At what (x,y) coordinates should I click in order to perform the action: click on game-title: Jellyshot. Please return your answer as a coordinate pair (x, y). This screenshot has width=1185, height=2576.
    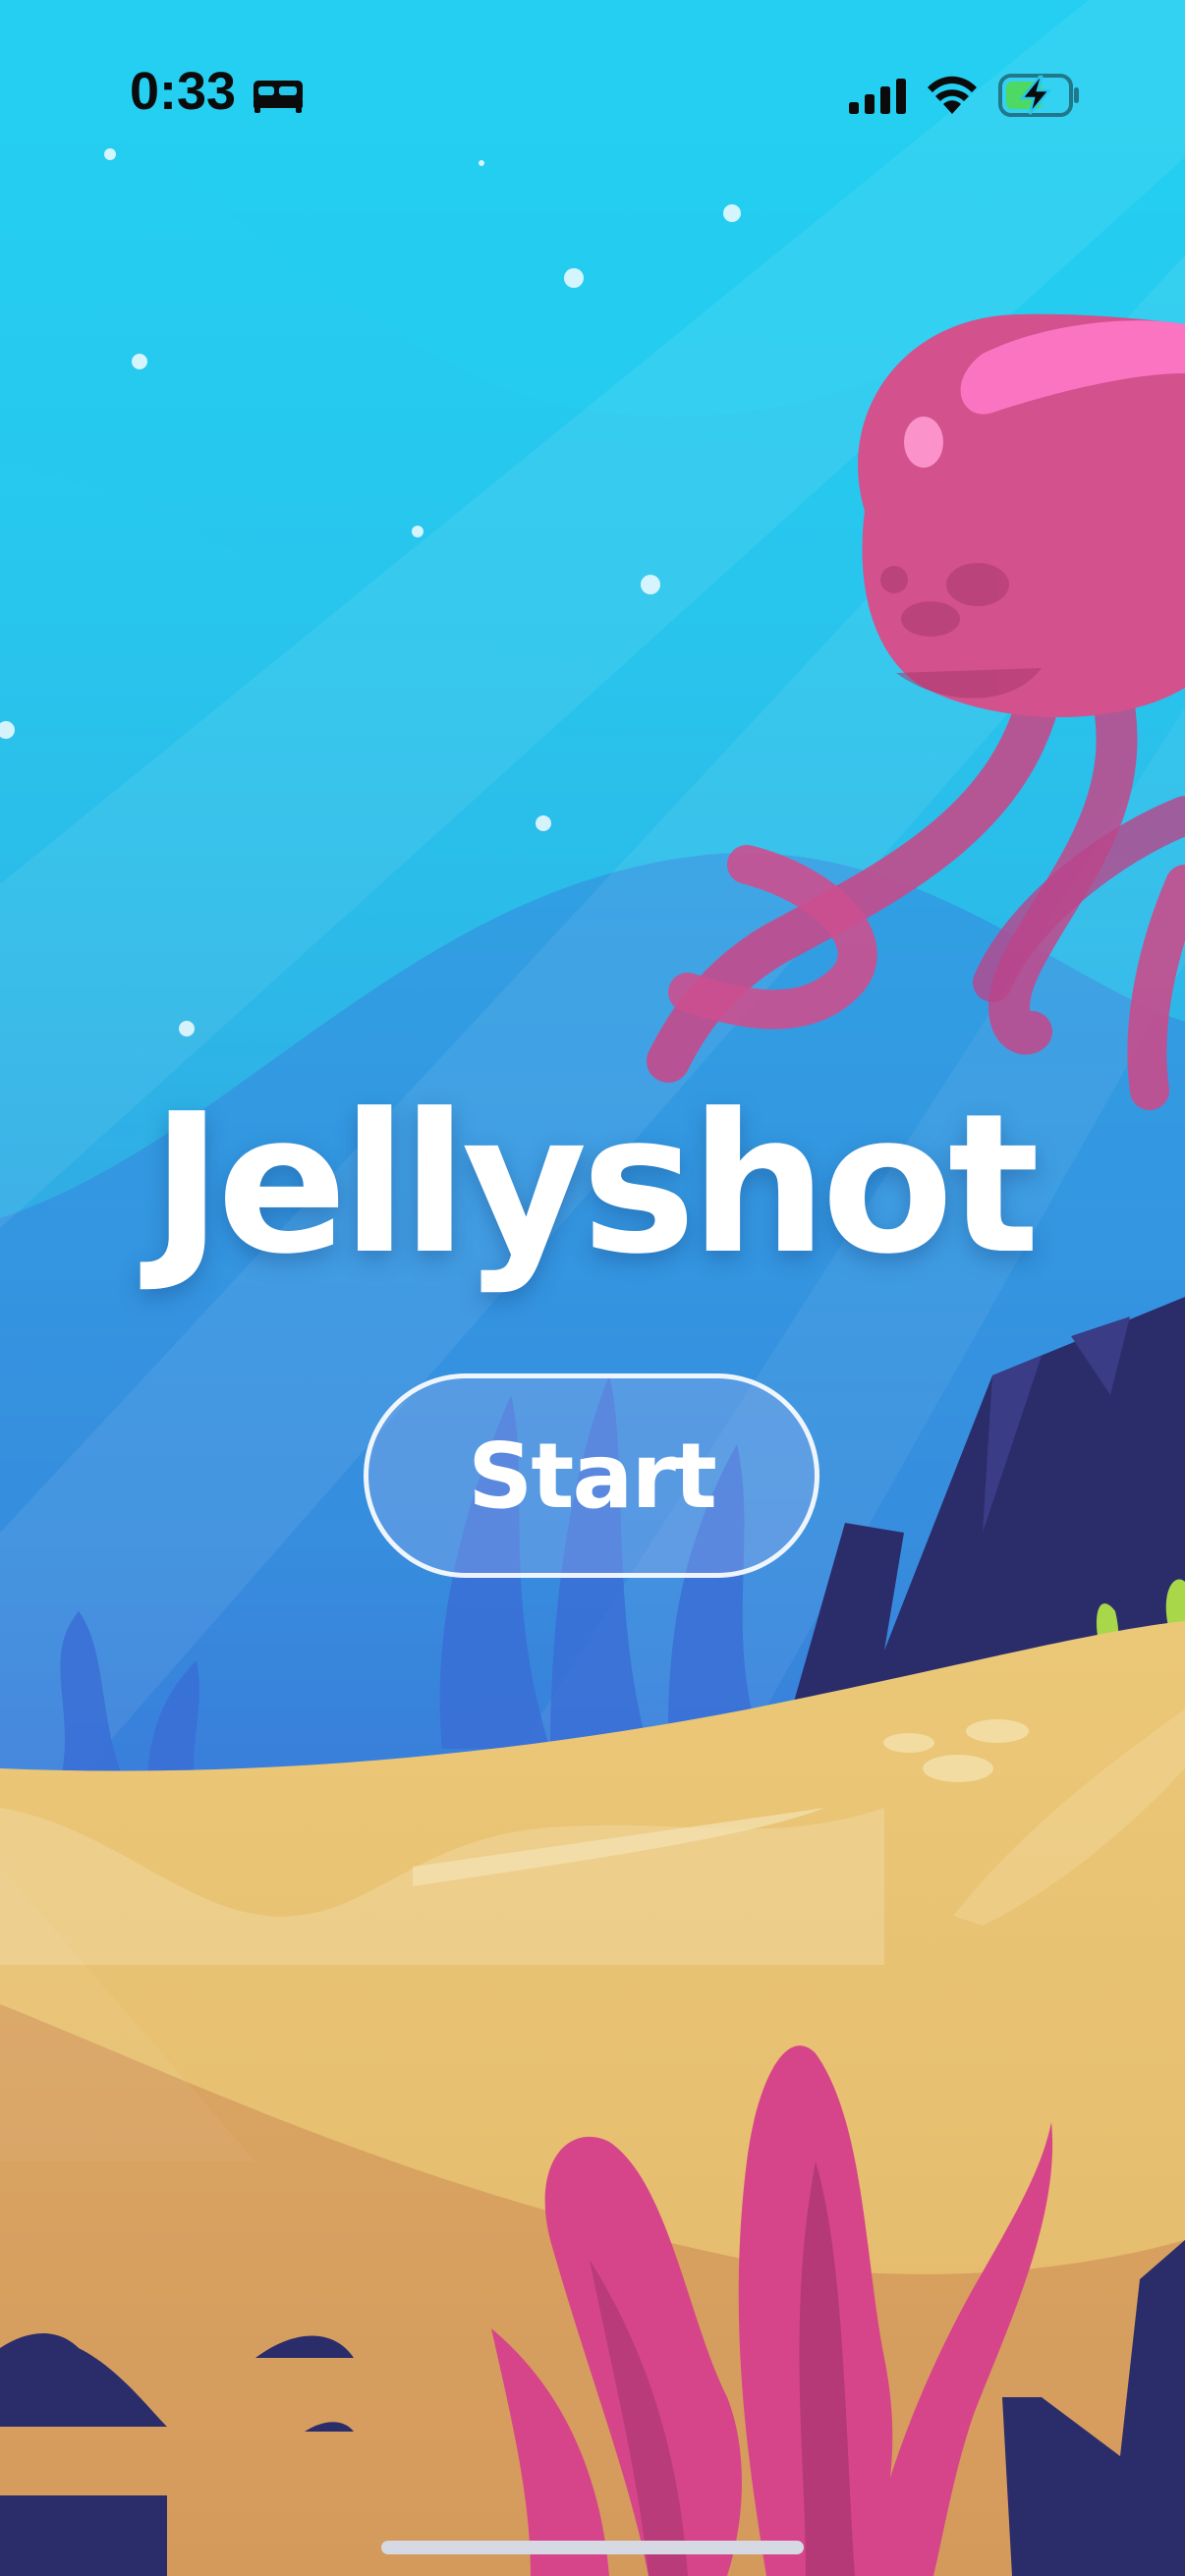
    Looking at the image, I should click on (596, 1185).